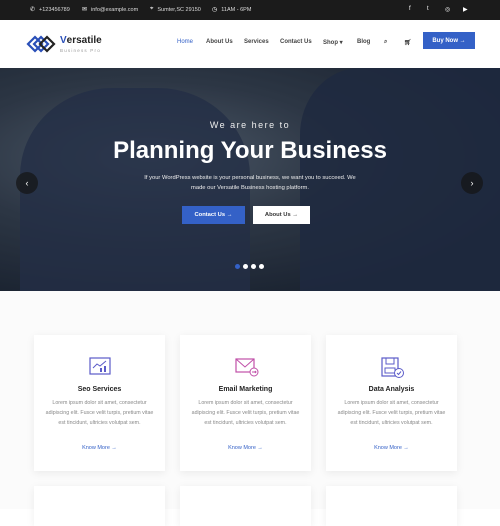 This screenshot has width=500, height=526. Describe the element at coordinates (247, 367) in the screenshot. I see `email-icon` at that location.